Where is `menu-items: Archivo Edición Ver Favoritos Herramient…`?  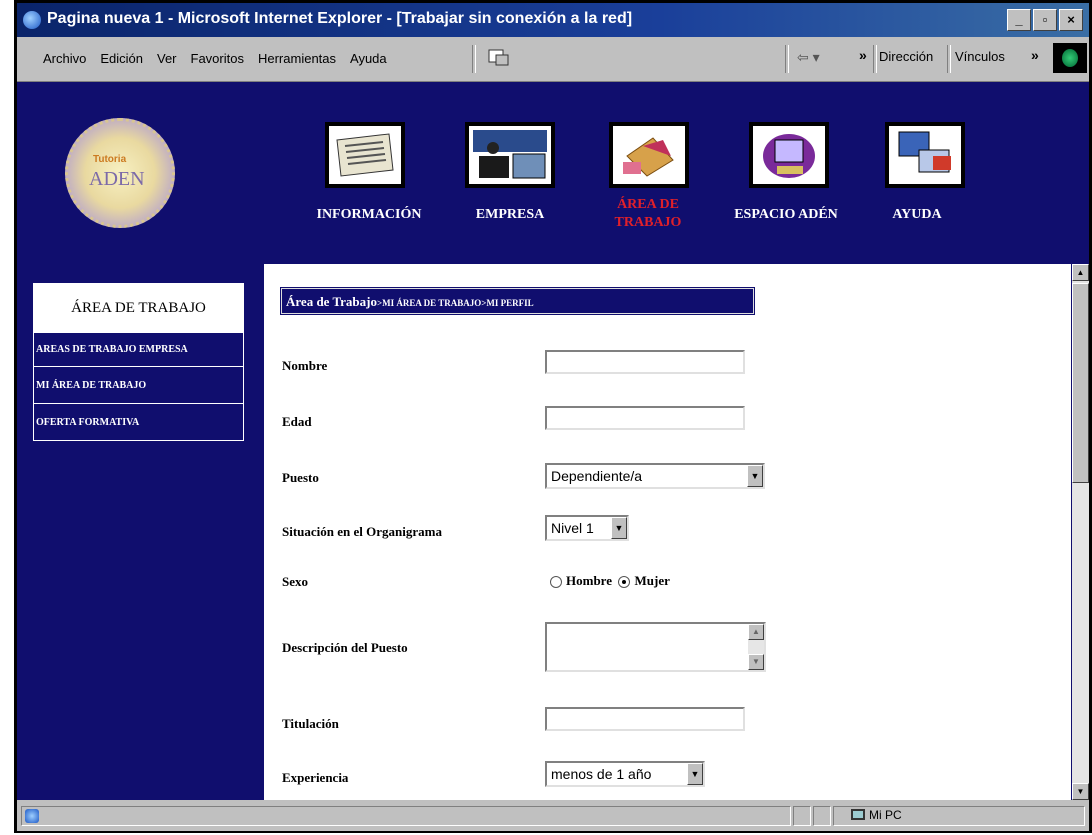
menu-items: Archivo Edición Ver Favoritos Herramient… is located at coordinates (215, 58).